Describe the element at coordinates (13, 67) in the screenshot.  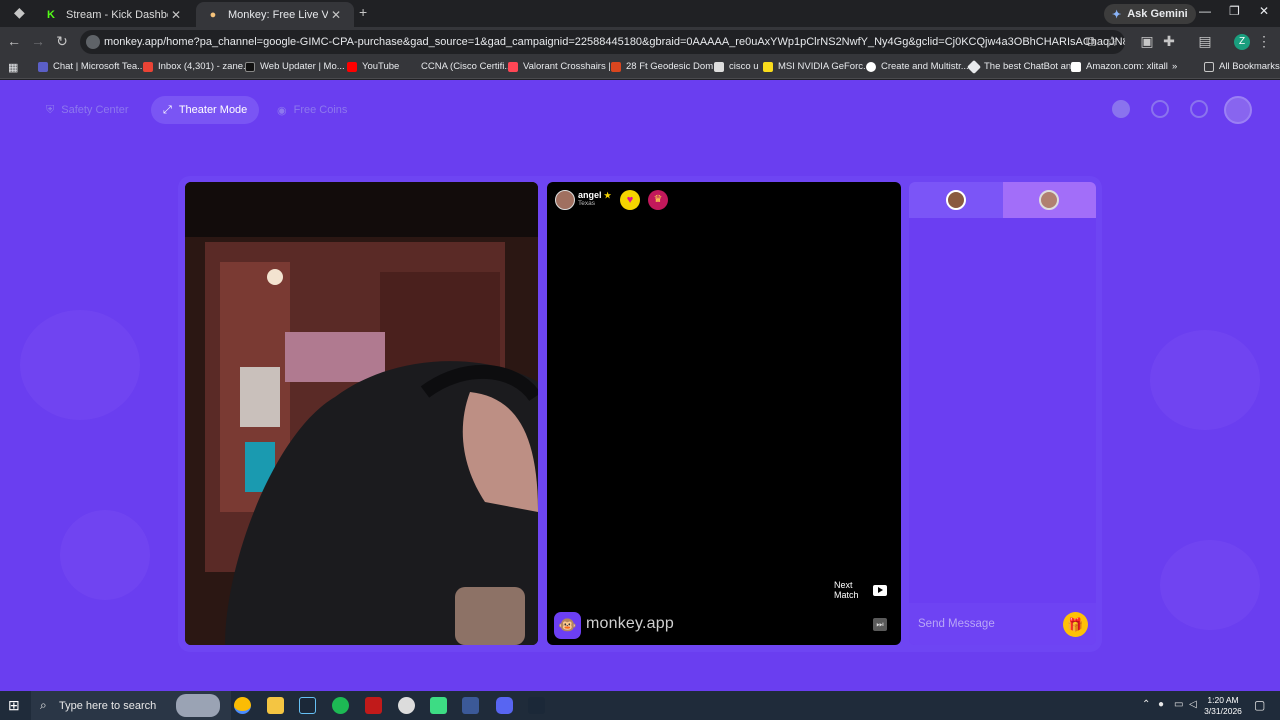
I see `apps-grid-icon: ▦` at that location.